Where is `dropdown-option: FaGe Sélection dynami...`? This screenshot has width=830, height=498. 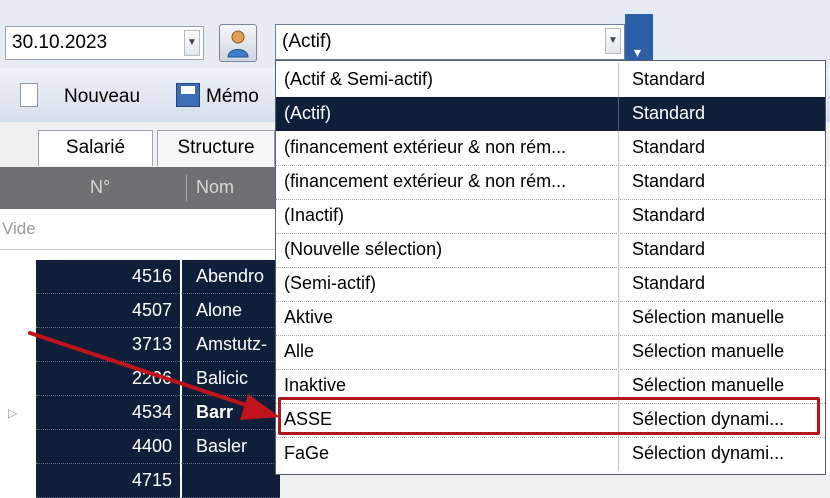
dropdown-option: FaGe Sélection dynami... is located at coordinates (550, 454).